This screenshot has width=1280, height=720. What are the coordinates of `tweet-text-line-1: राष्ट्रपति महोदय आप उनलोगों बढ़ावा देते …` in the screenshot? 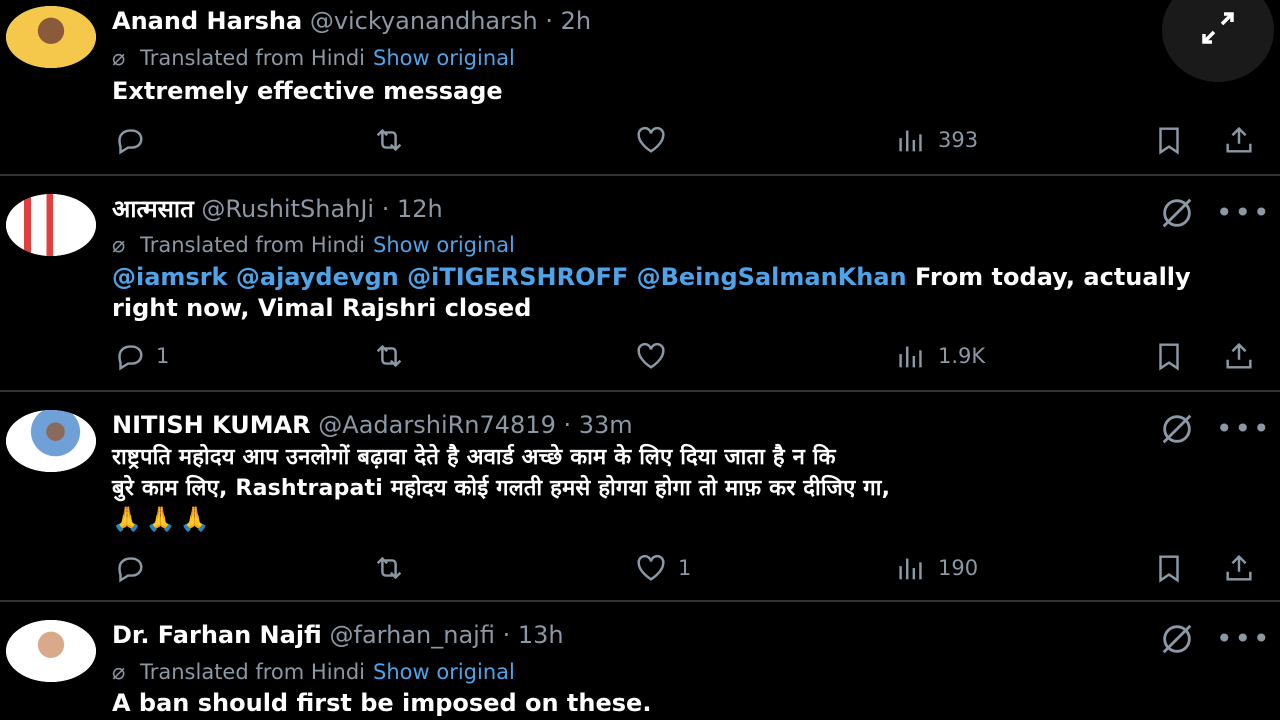 It's located at (474, 457).